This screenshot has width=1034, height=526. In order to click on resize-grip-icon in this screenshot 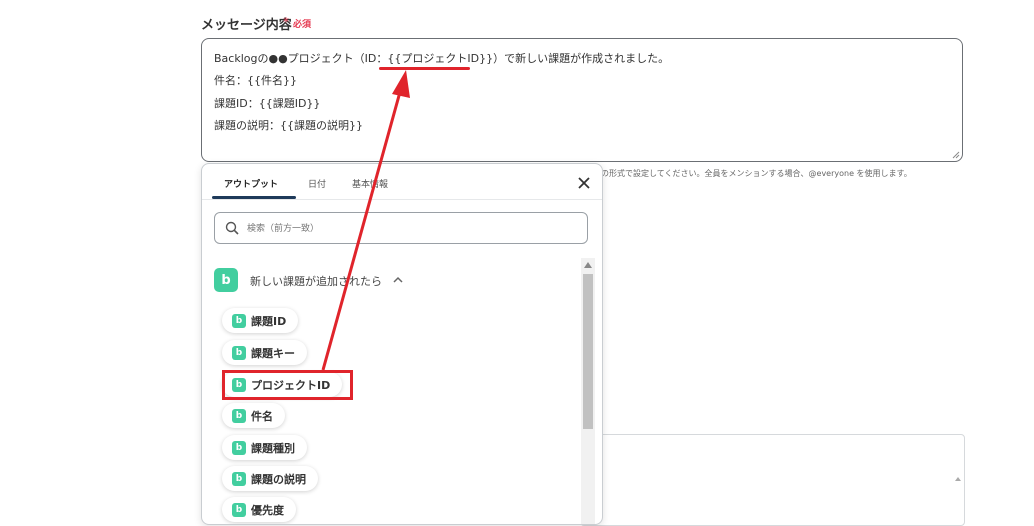, I will do `click(956, 155)`.